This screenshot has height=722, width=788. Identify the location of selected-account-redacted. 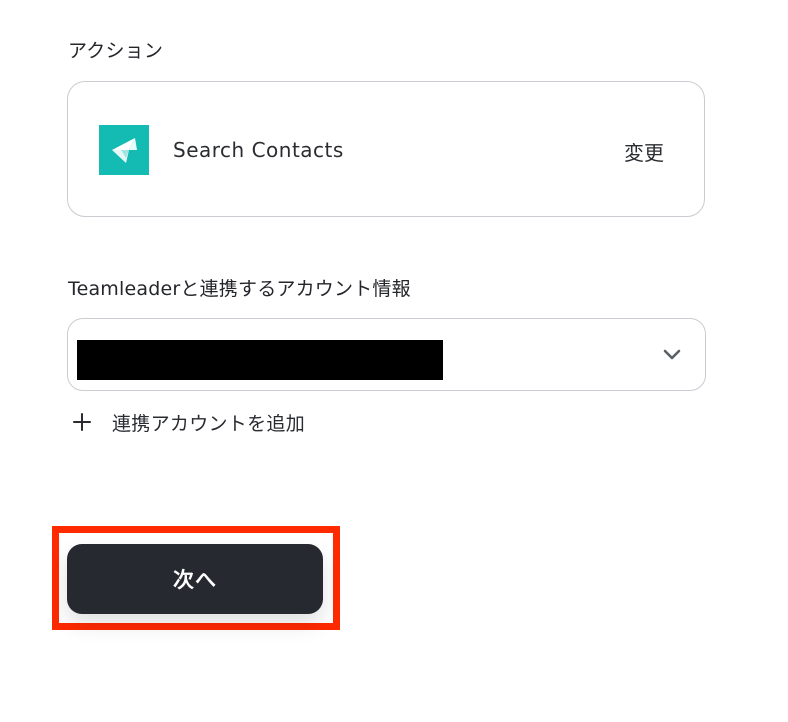
(260, 360).